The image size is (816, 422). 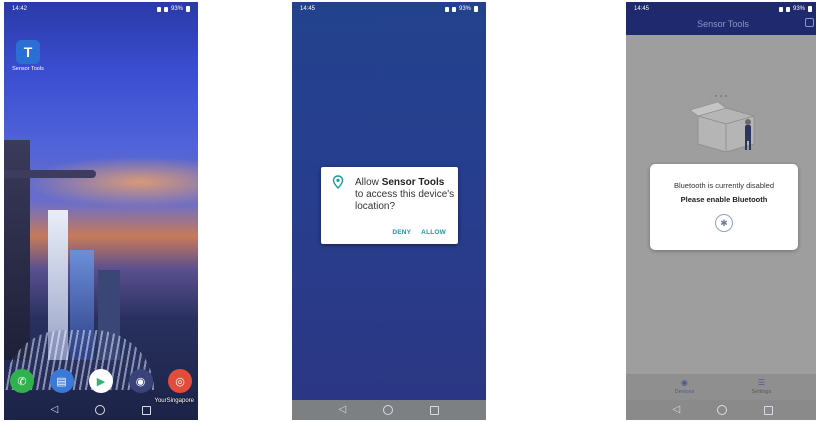 I want to click on bottom-nav-devices: ◉ Devices, so click(x=684, y=387).